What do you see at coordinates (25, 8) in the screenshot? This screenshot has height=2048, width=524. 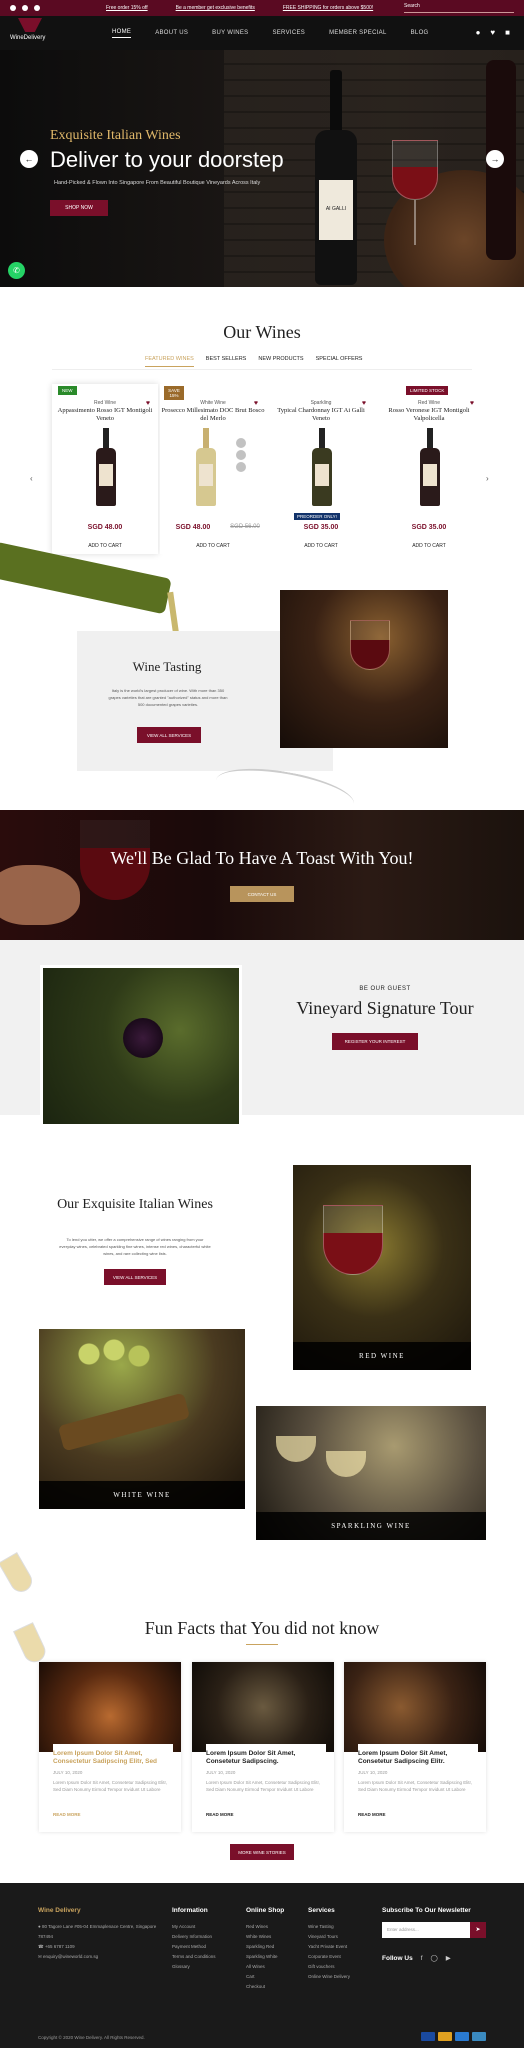 I see `instagram-icon` at bounding box center [25, 8].